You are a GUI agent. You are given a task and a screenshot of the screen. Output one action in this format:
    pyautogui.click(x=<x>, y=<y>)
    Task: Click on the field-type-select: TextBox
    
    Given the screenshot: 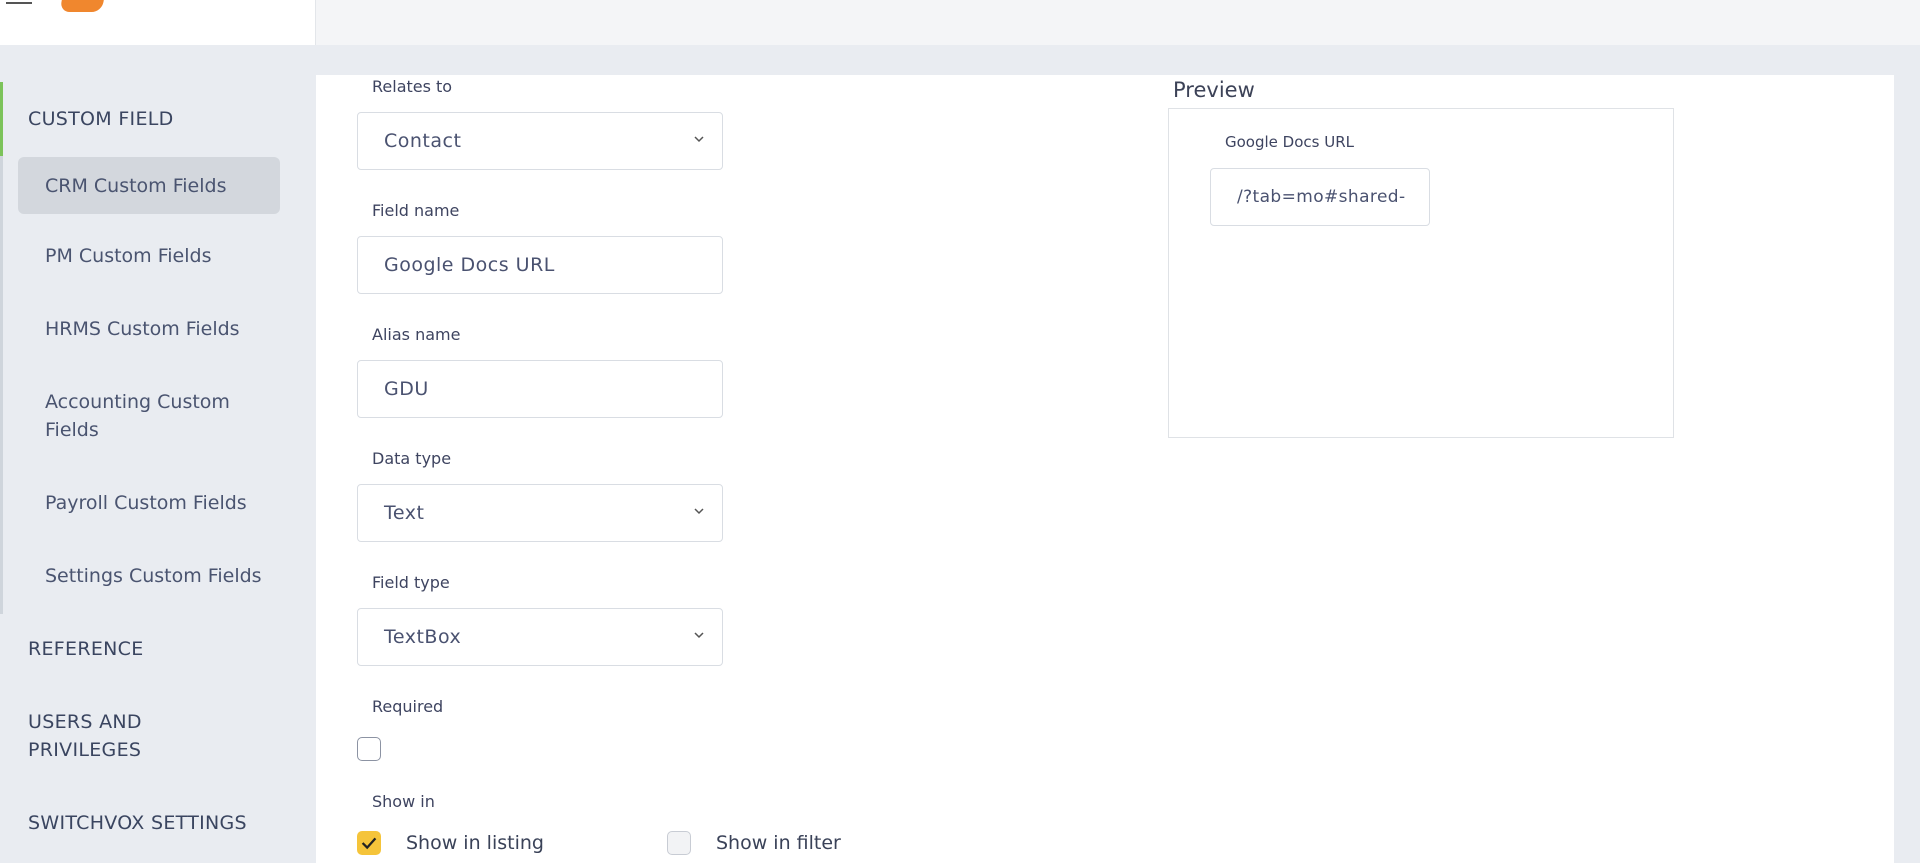 What is the action you would take?
    pyautogui.click(x=540, y=637)
    